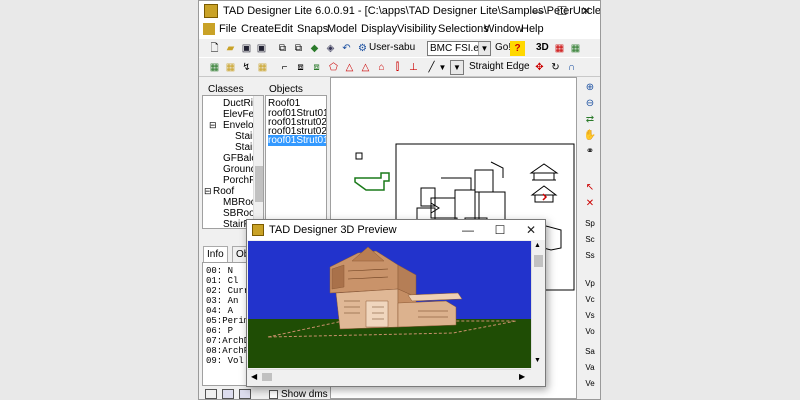 This screenshot has height=400, width=800. What do you see at coordinates (590, 136) in the screenshot?
I see `pan-icon: ✋` at bounding box center [590, 136].